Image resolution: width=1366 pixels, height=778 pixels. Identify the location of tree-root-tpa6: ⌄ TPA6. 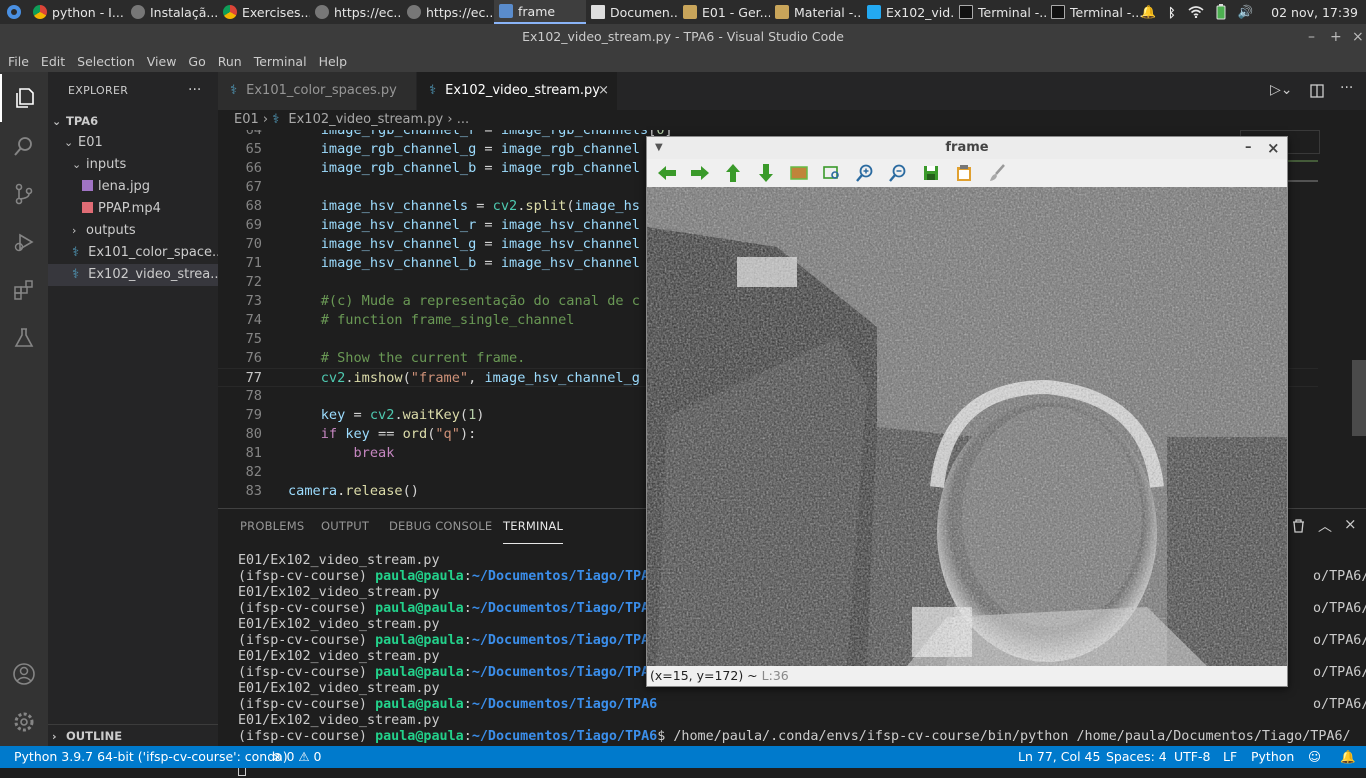
(133, 121).